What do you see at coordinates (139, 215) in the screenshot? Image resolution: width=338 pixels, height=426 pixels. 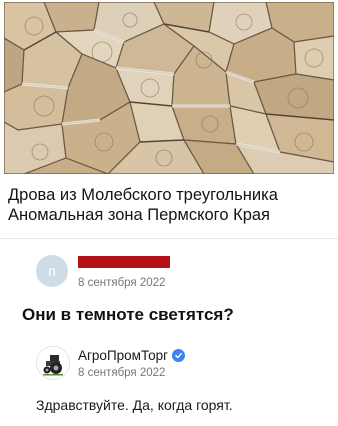 I see `post-title-line-2: Аномальная зона Пермского Края` at bounding box center [139, 215].